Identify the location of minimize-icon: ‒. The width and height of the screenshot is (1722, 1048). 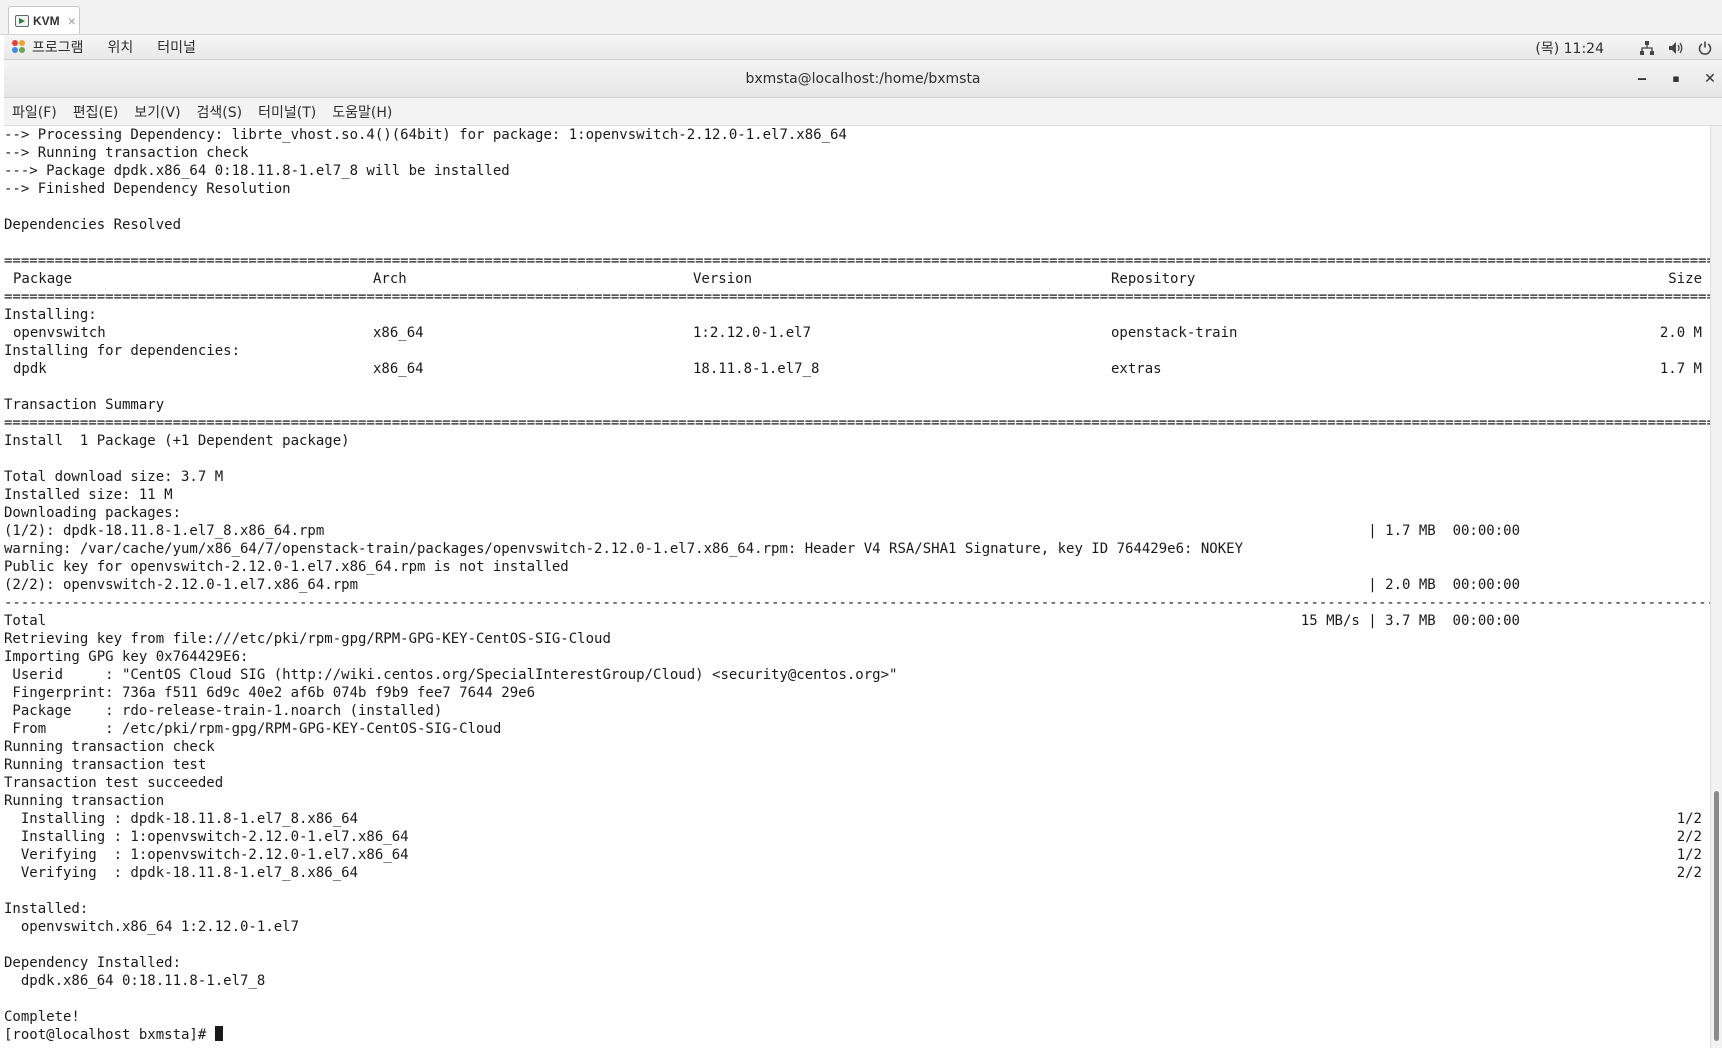
(1642, 79).